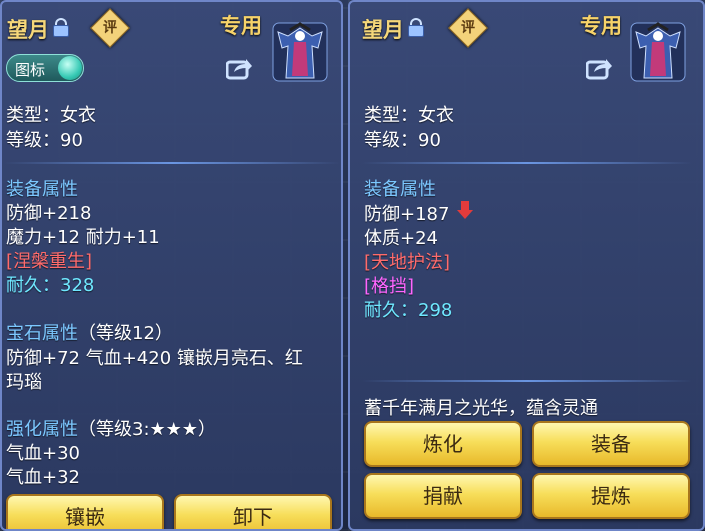  Describe the element at coordinates (443, 496) in the screenshot. I see `donate-button: 捐献` at that location.